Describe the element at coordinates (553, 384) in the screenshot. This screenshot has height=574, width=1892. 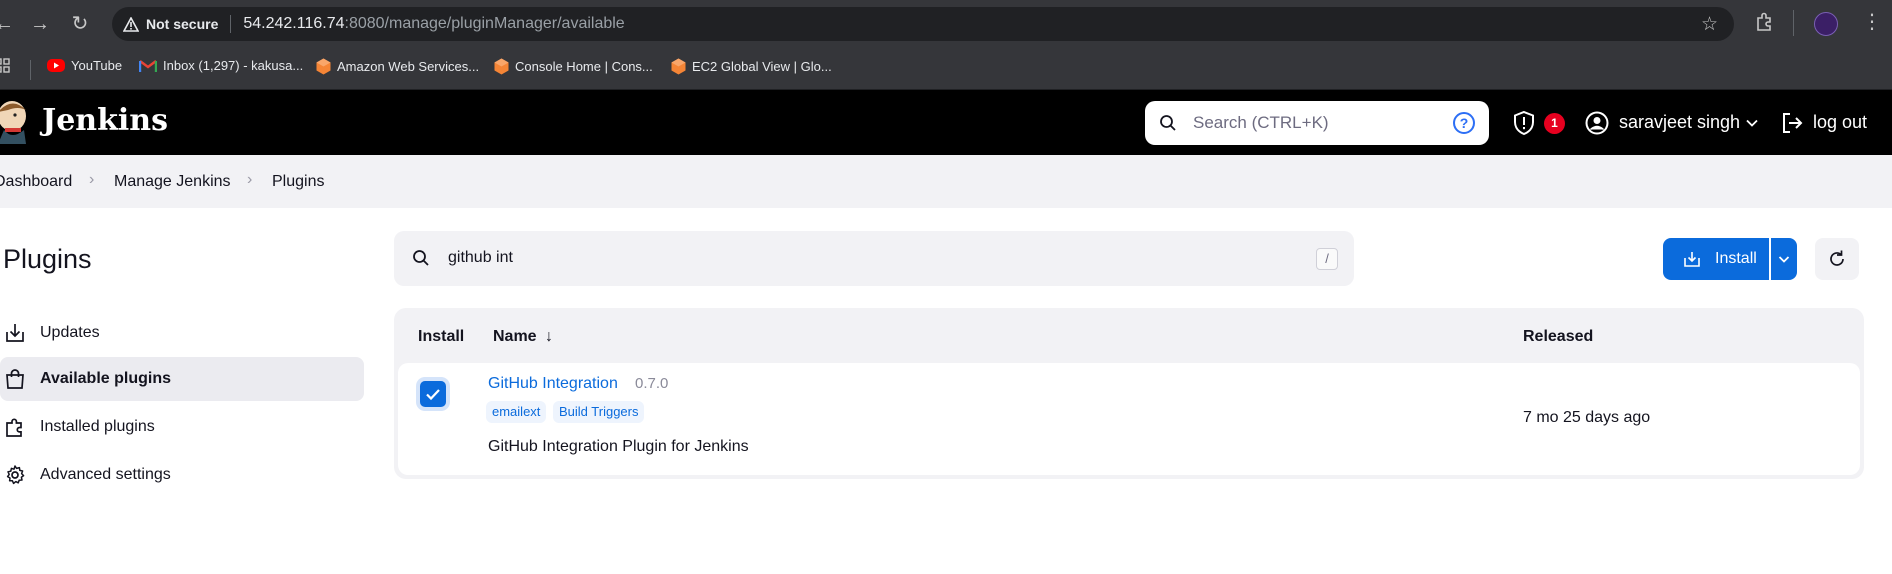
I see `plugin-name-link: GitHub Integration` at that location.